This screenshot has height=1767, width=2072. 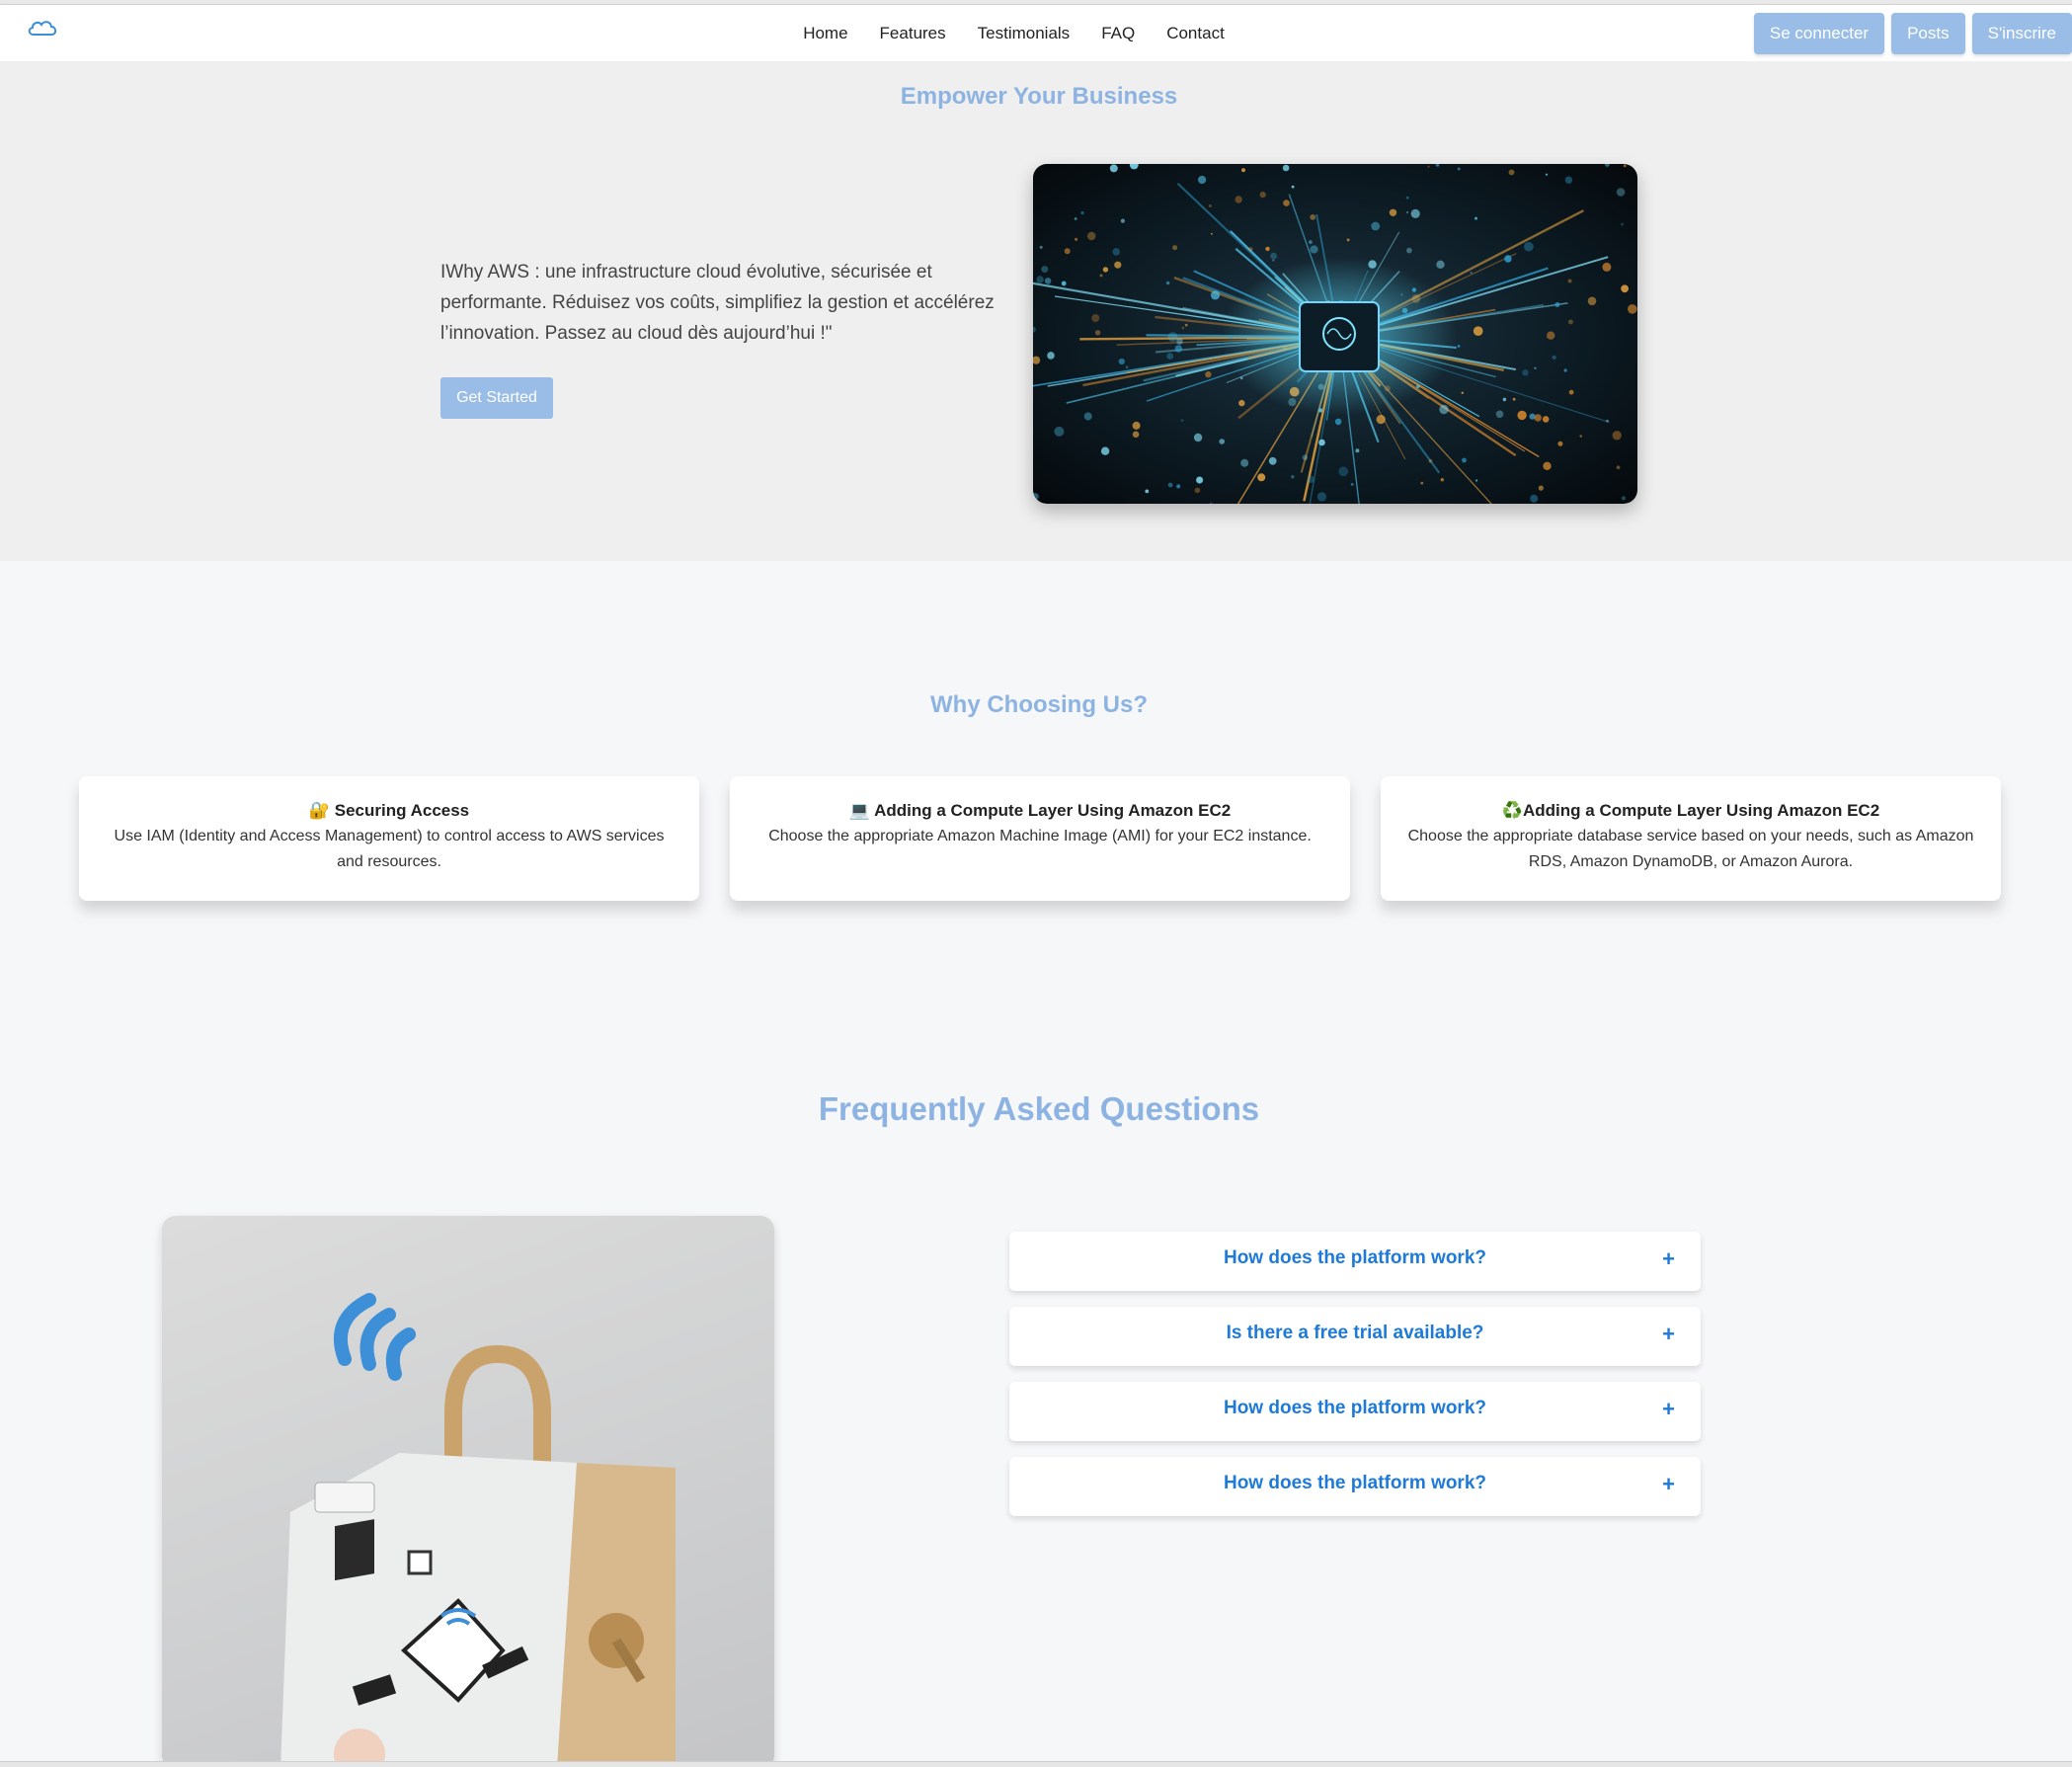 What do you see at coordinates (468, 1491) in the screenshot?
I see `smart-home-lock-image` at bounding box center [468, 1491].